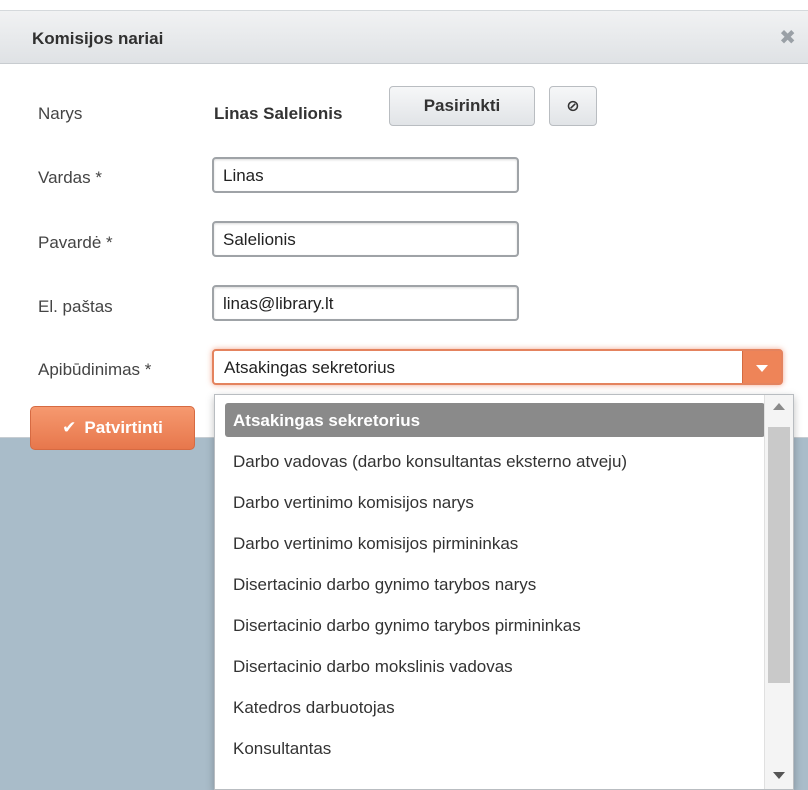  What do you see at coordinates (365, 303) in the screenshot?
I see `email-input: linas@library.lt` at bounding box center [365, 303].